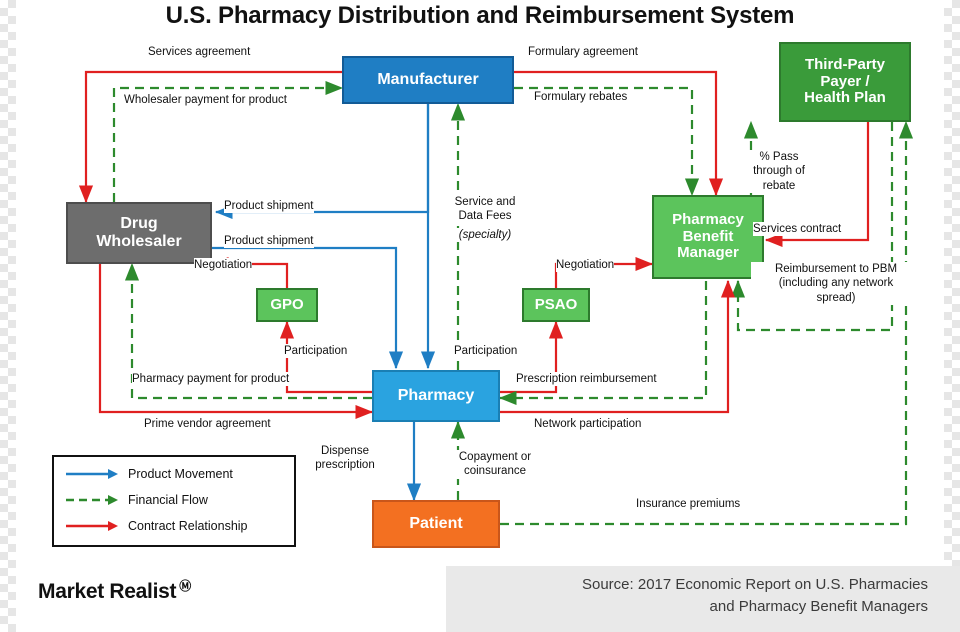 This screenshot has width=960, height=632. Describe the element at coordinates (779, 172) in the screenshot. I see `edge-label-pass-through-rebate: % Pass through of rebate` at that location.